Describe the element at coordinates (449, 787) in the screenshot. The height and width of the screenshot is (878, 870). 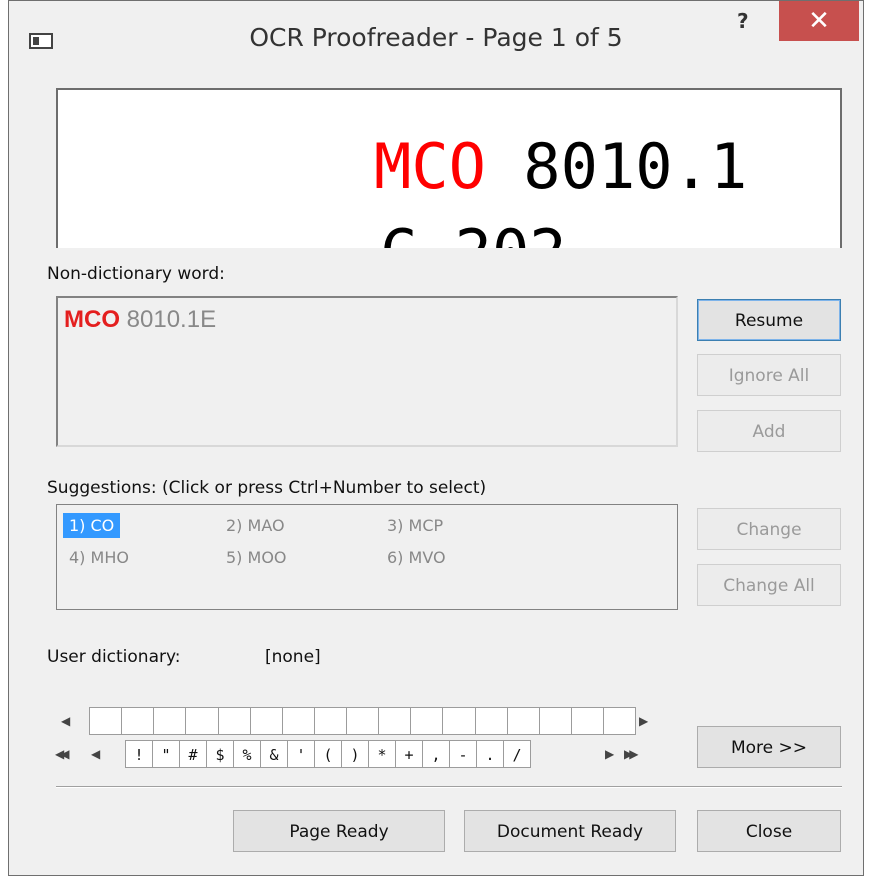
I see `divider` at that location.